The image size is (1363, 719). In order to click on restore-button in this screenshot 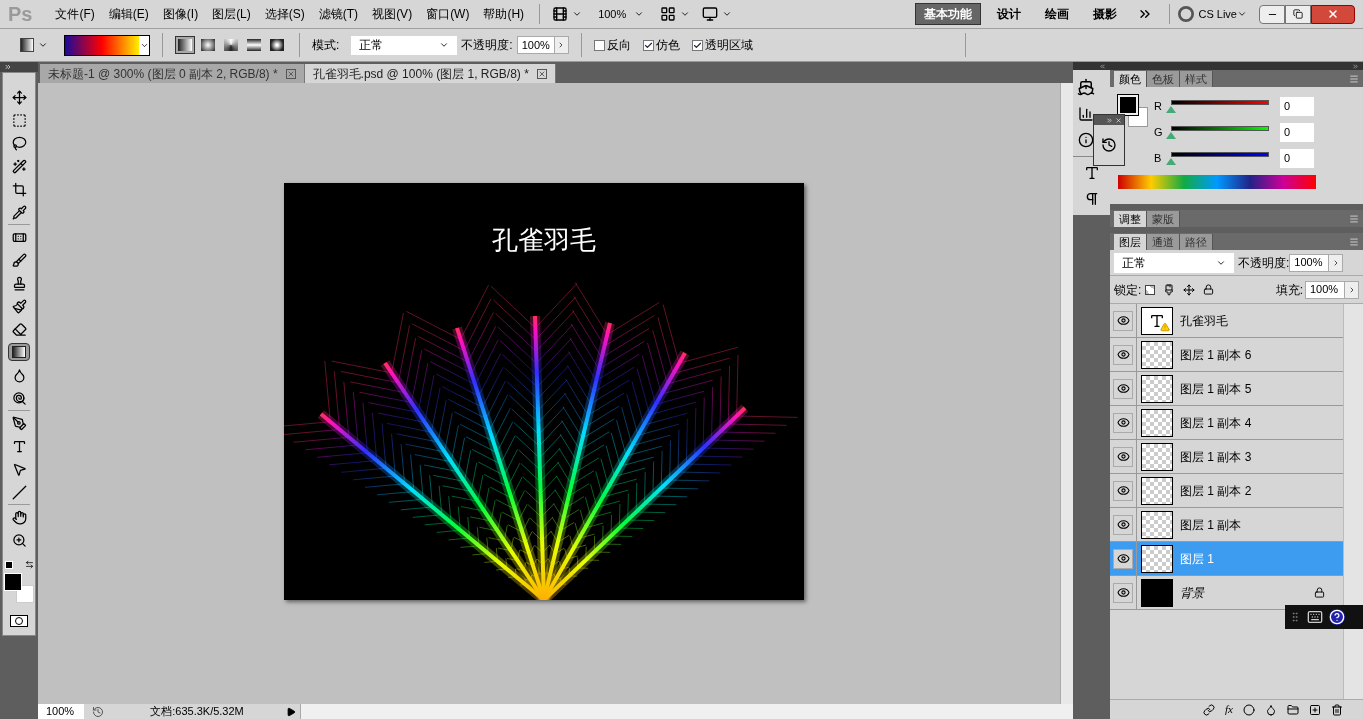, I will do `click(1298, 14)`.